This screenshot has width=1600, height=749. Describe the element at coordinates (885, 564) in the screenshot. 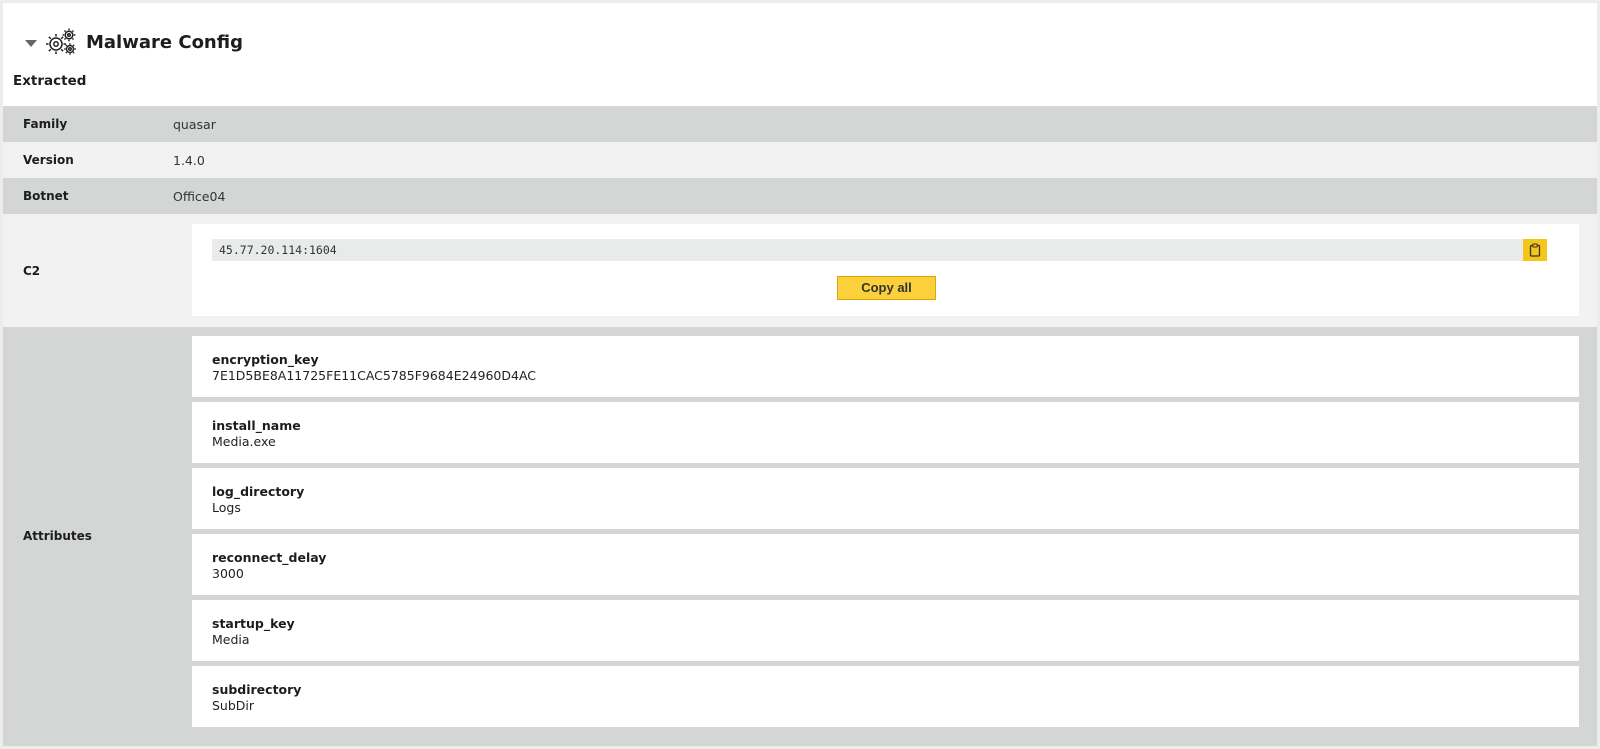

I see `attribute-card: reconnect_delay 3000` at that location.